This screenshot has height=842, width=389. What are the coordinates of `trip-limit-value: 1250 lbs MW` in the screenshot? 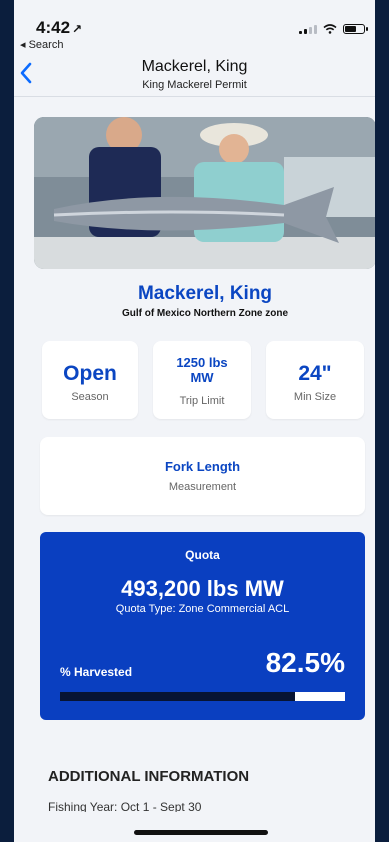 It's located at (202, 370).